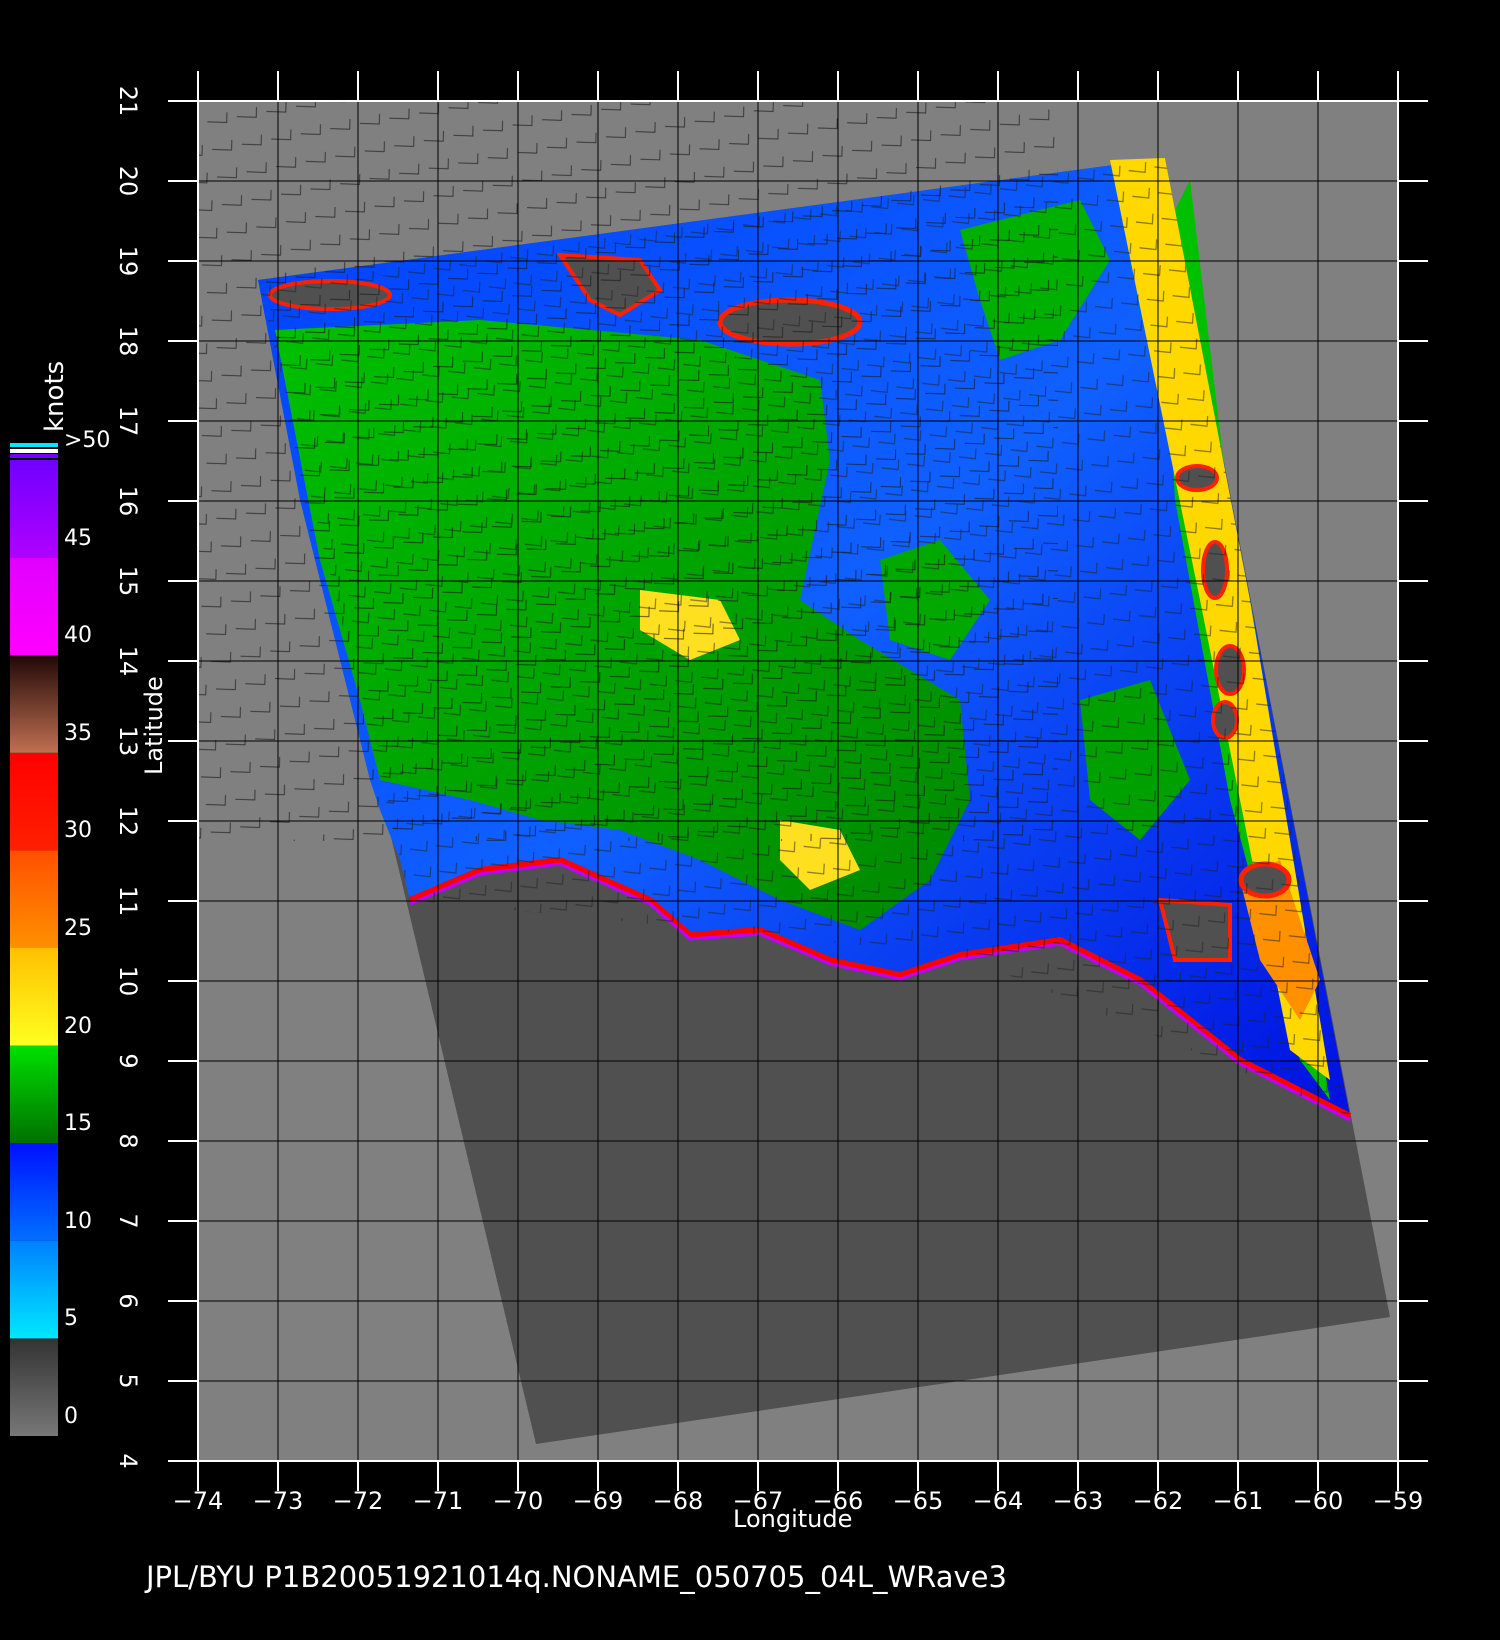  What do you see at coordinates (128, 261) in the screenshot?
I see `y-tick-label: 19` at bounding box center [128, 261].